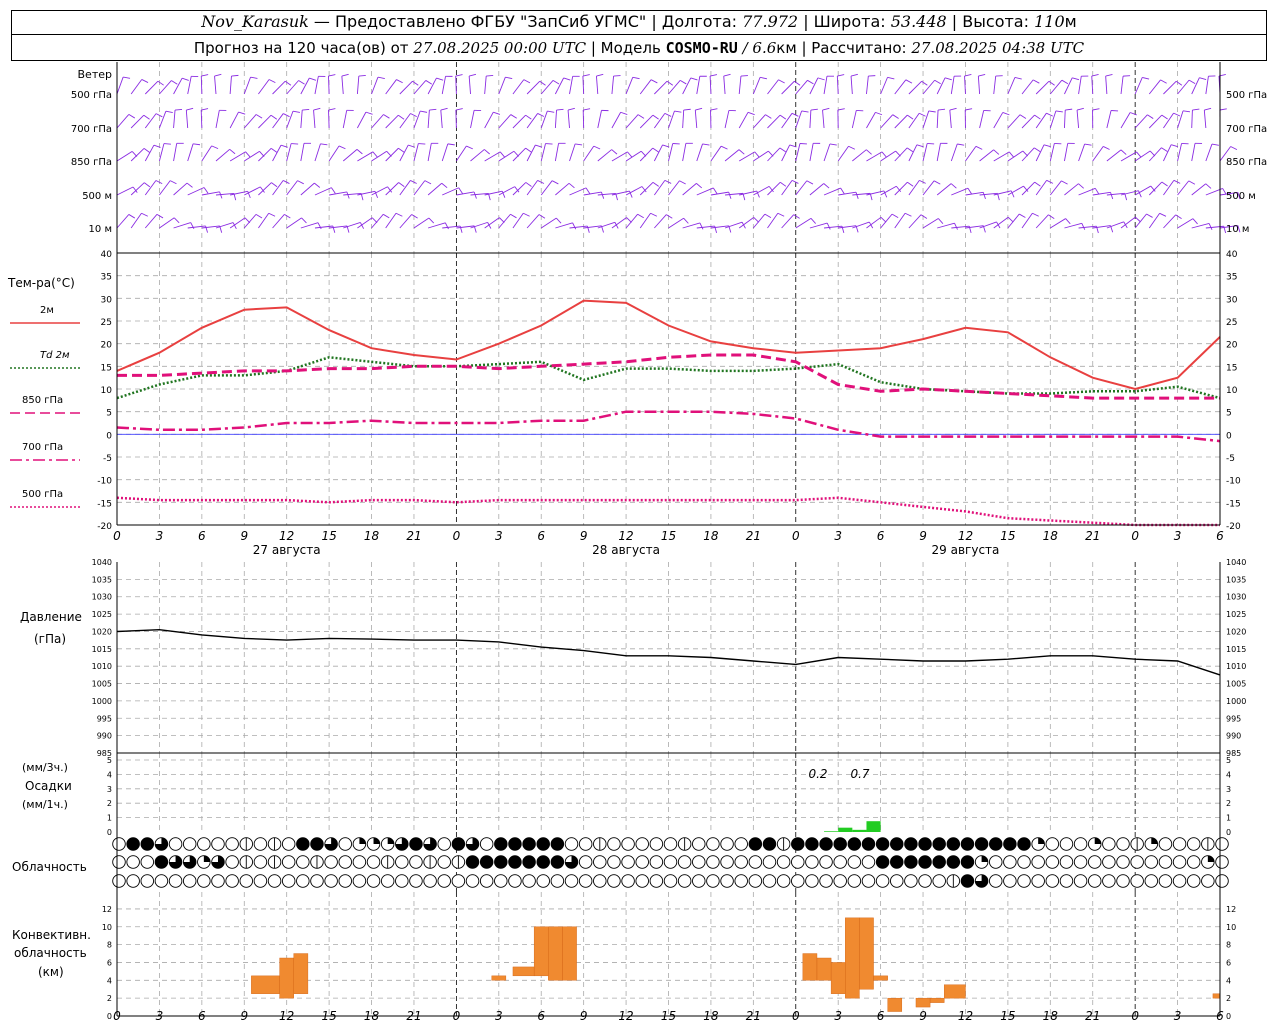 This screenshot has height=1024, width=1280. Describe the element at coordinates (109, 774) in the screenshot. I see `precip-tick-left: 4` at that location.